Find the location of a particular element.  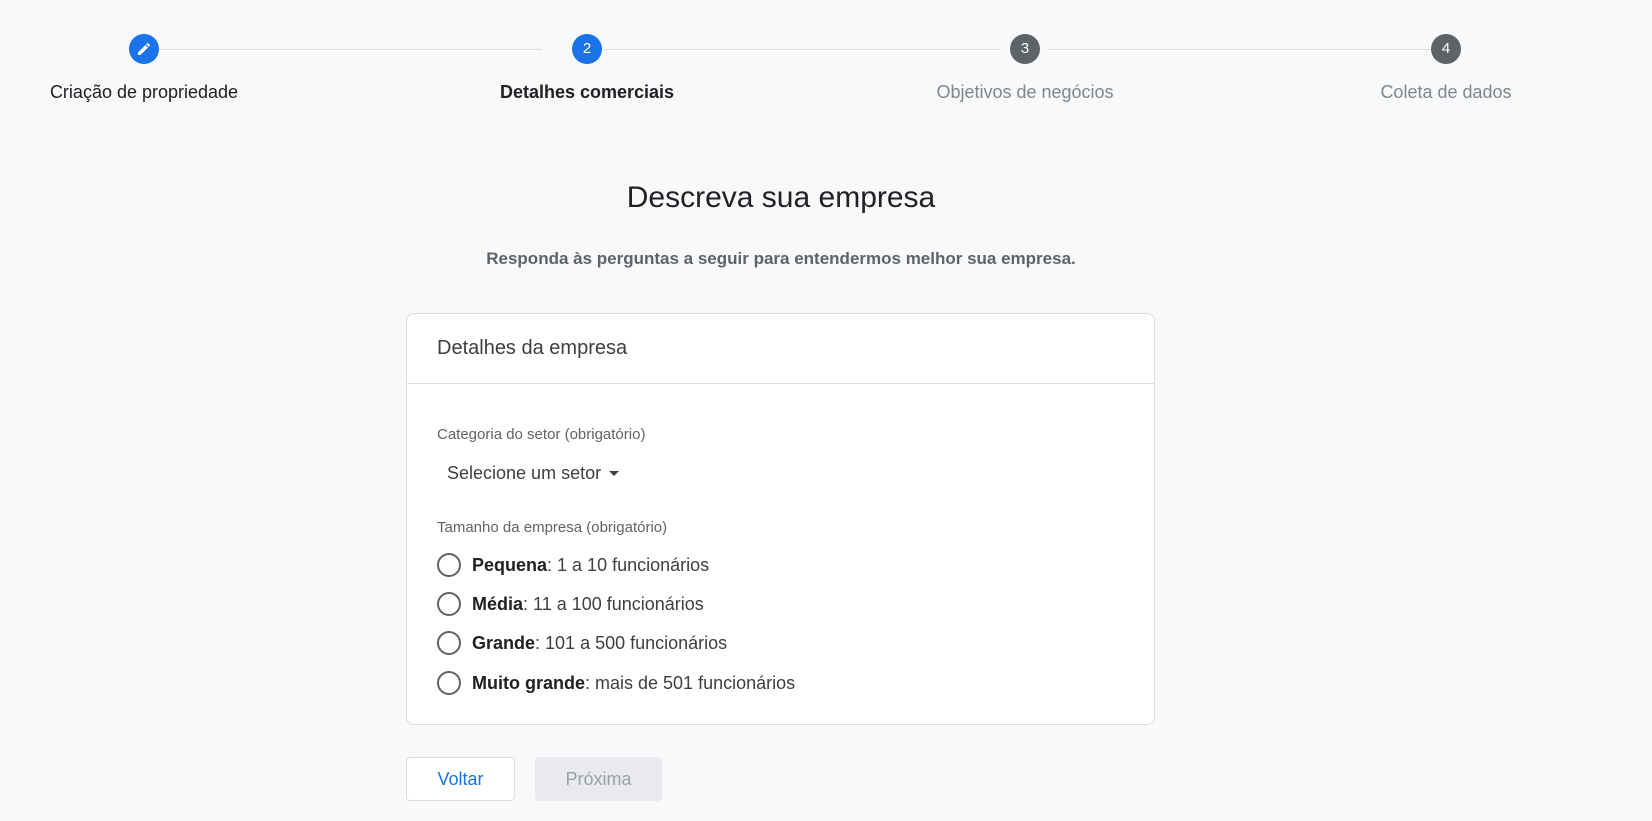

step-label: Coleta de dados is located at coordinates (1446, 92).